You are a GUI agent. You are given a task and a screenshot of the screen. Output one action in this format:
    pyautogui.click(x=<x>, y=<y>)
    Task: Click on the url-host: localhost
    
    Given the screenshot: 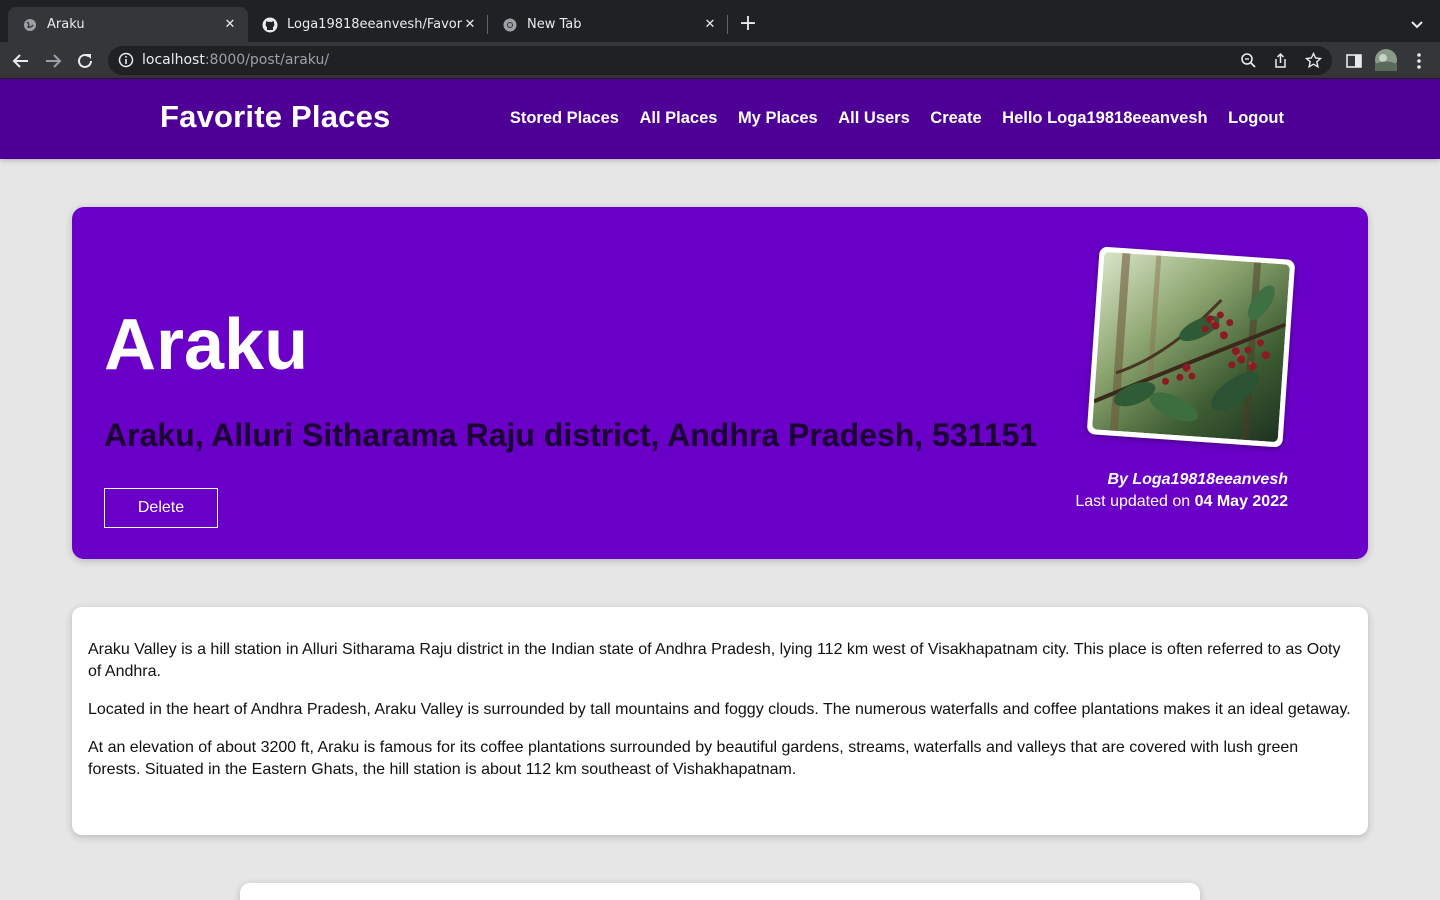 What is the action you would take?
    pyautogui.click(x=173, y=60)
    